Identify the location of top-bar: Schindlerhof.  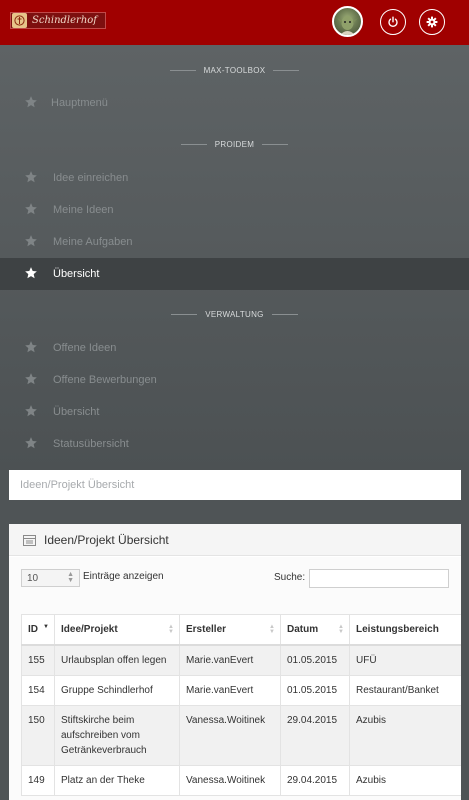
(234, 22).